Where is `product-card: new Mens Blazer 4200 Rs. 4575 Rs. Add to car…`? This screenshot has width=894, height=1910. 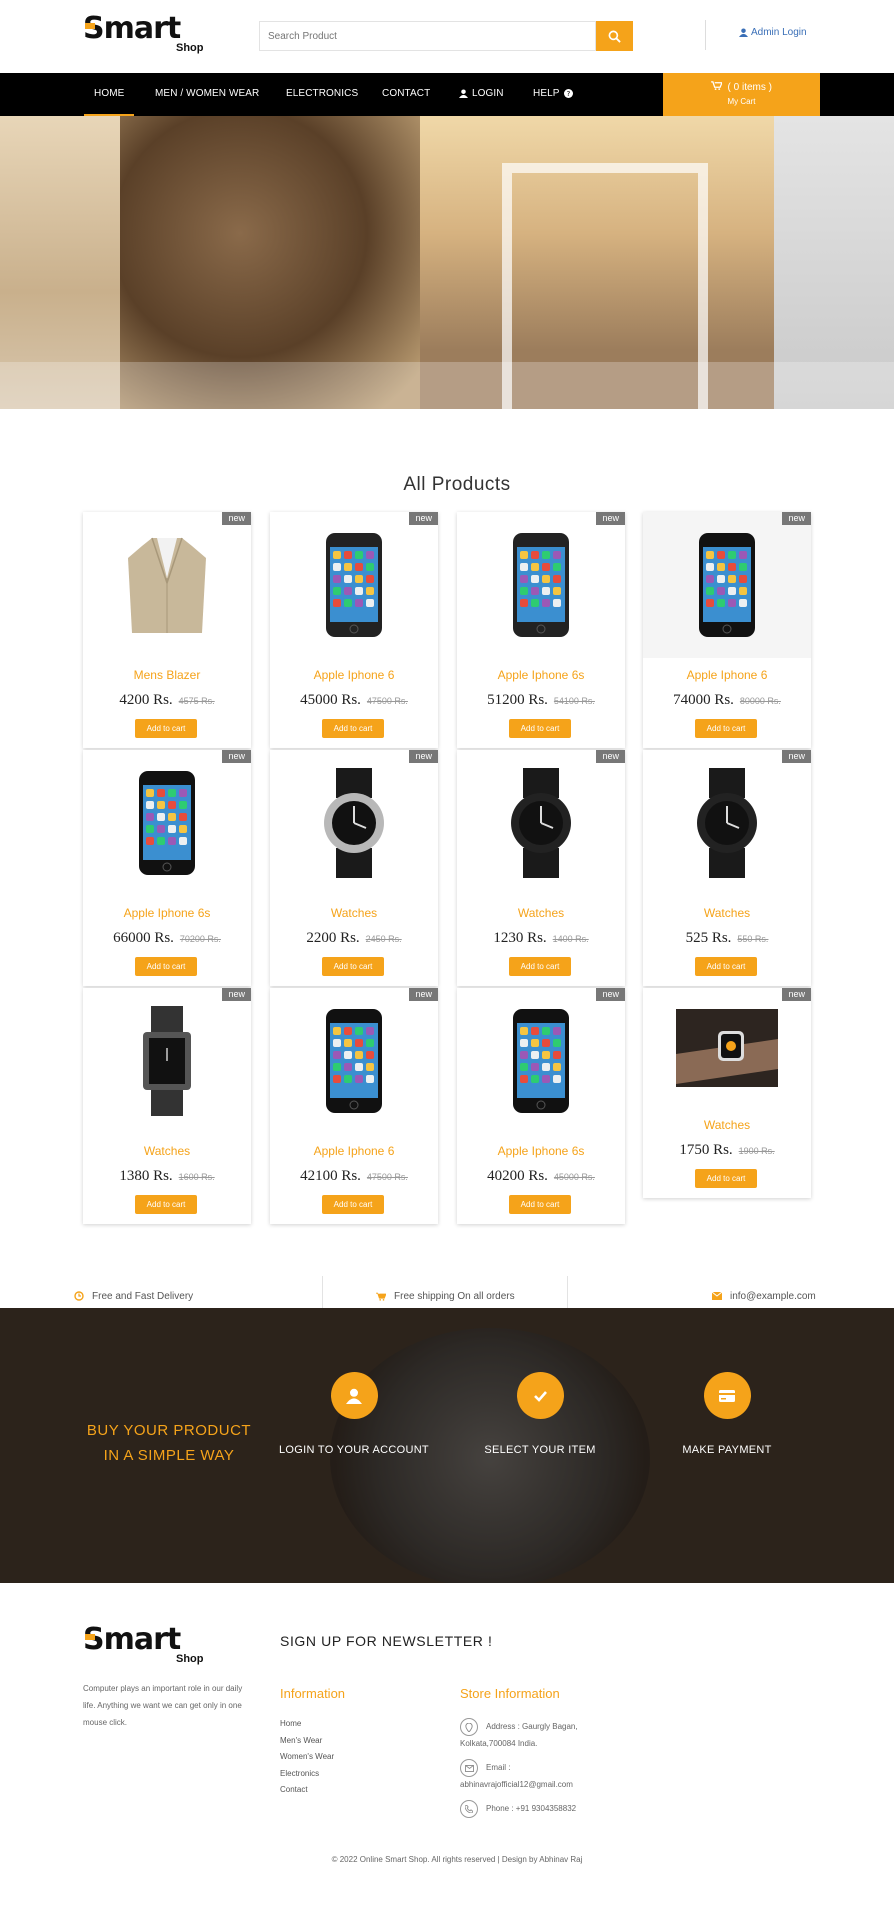 product-card: new Mens Blazer 4200 Rs. 4575 Rs. Add to car… is located at coordinates (167, 630).